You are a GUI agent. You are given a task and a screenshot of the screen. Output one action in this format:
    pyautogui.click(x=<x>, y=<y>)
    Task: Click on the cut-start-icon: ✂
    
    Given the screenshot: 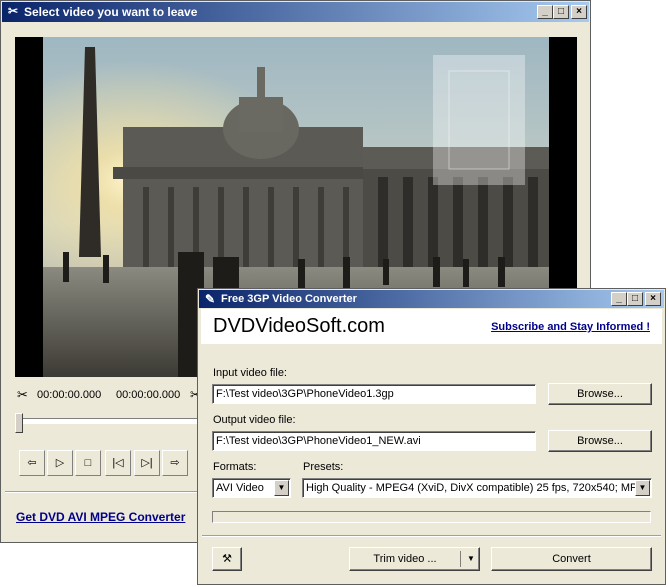 What is the action you would take?
    pyautogui.click(x=24, y=395)
    